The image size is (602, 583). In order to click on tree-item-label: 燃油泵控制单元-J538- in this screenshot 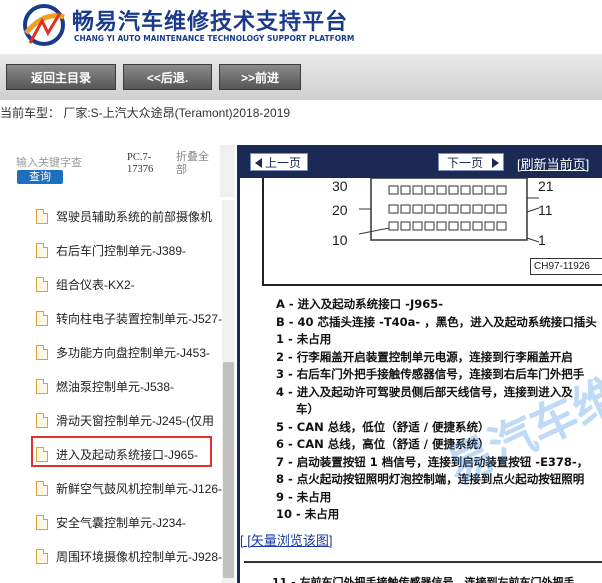, I will do `click(115, 387)`.